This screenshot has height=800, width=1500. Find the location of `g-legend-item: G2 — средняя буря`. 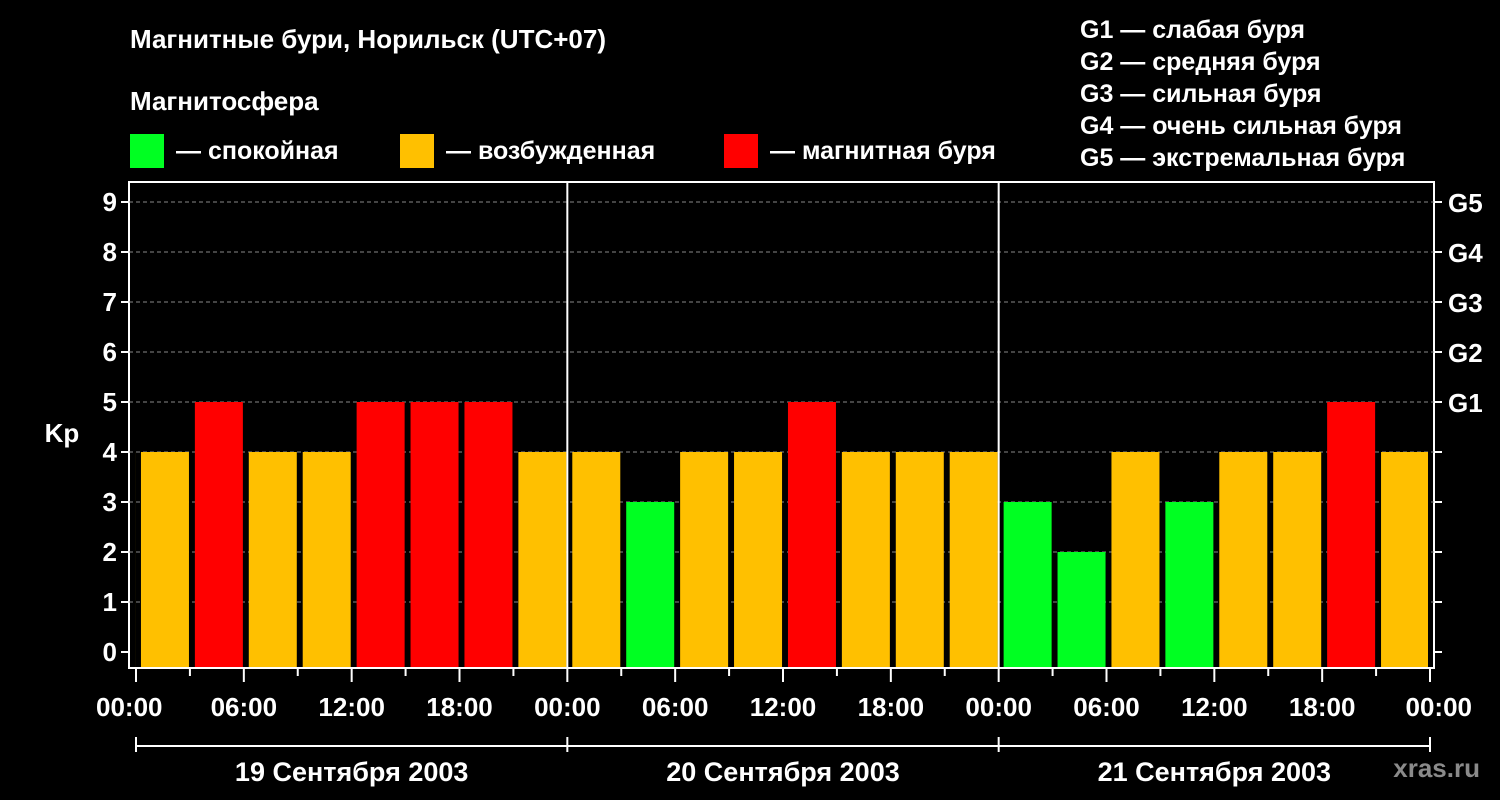

g-legend-item: G2 — средняя буря is located at coordinates (1200, 62).